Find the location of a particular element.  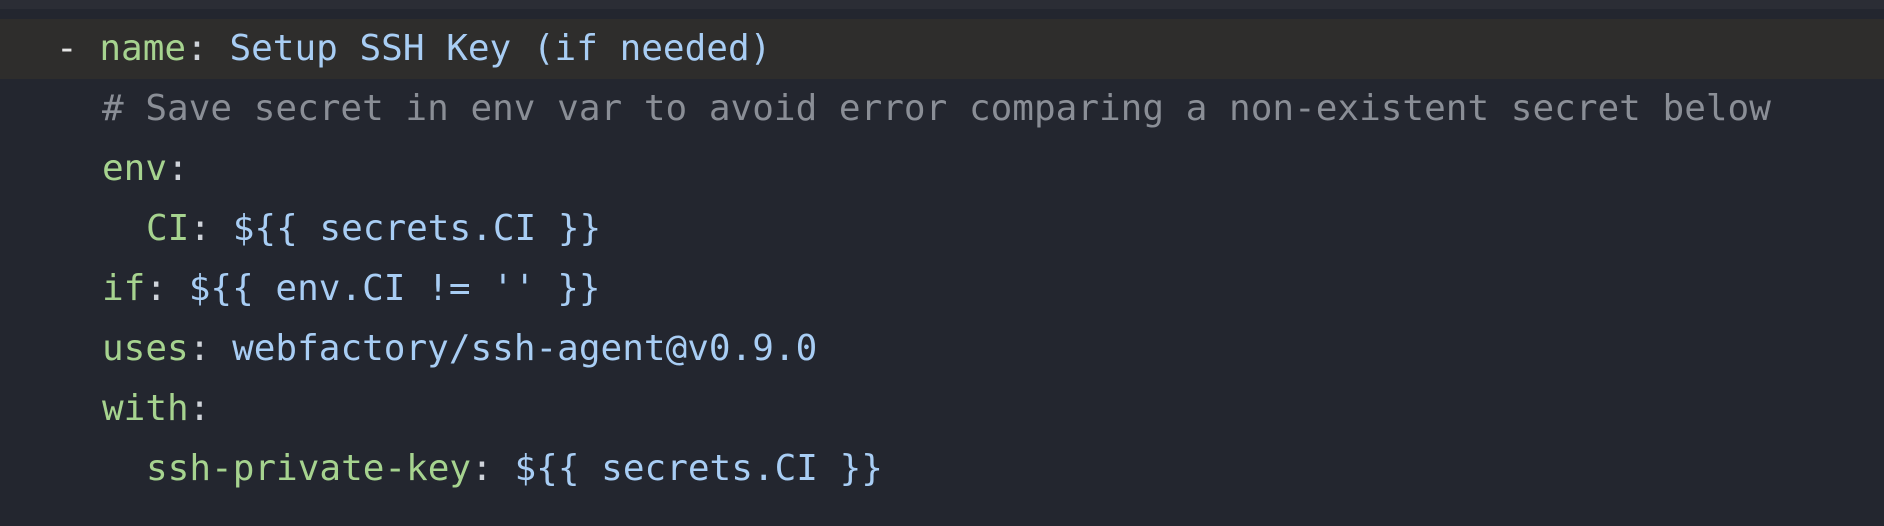

code-line-1: - name: Setup SSH Key (if needed) is located at coordinates (942, 49).